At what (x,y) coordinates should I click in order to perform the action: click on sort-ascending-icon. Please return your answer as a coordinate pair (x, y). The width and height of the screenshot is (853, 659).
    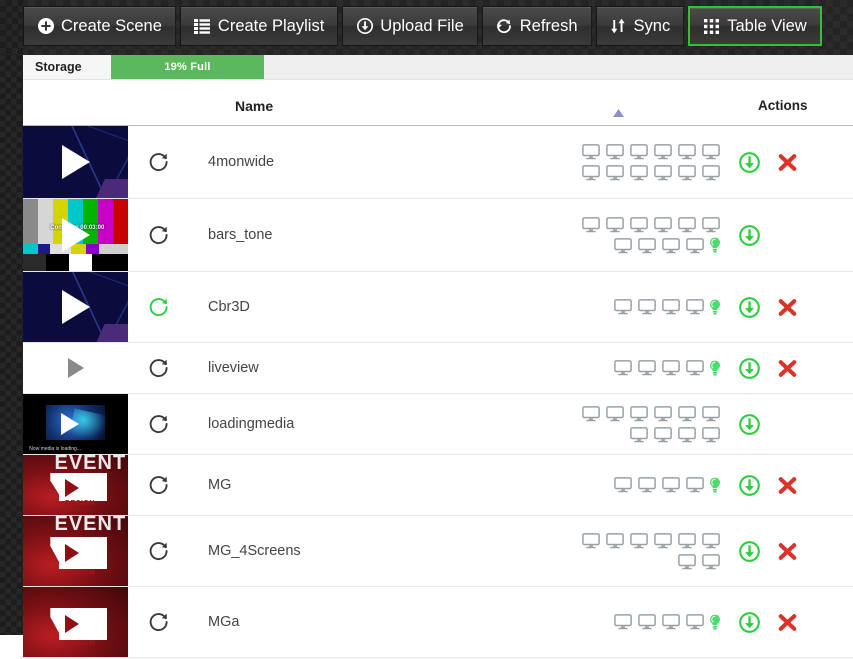
    Looking at the image, I should click on (618, 113).